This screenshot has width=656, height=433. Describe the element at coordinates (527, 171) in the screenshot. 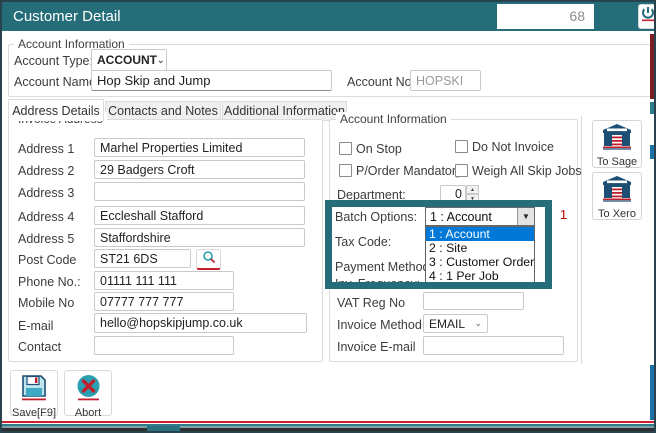

I see `weigh-all-skip-jobs-label: Weigh All Skip Jobs` at that location.